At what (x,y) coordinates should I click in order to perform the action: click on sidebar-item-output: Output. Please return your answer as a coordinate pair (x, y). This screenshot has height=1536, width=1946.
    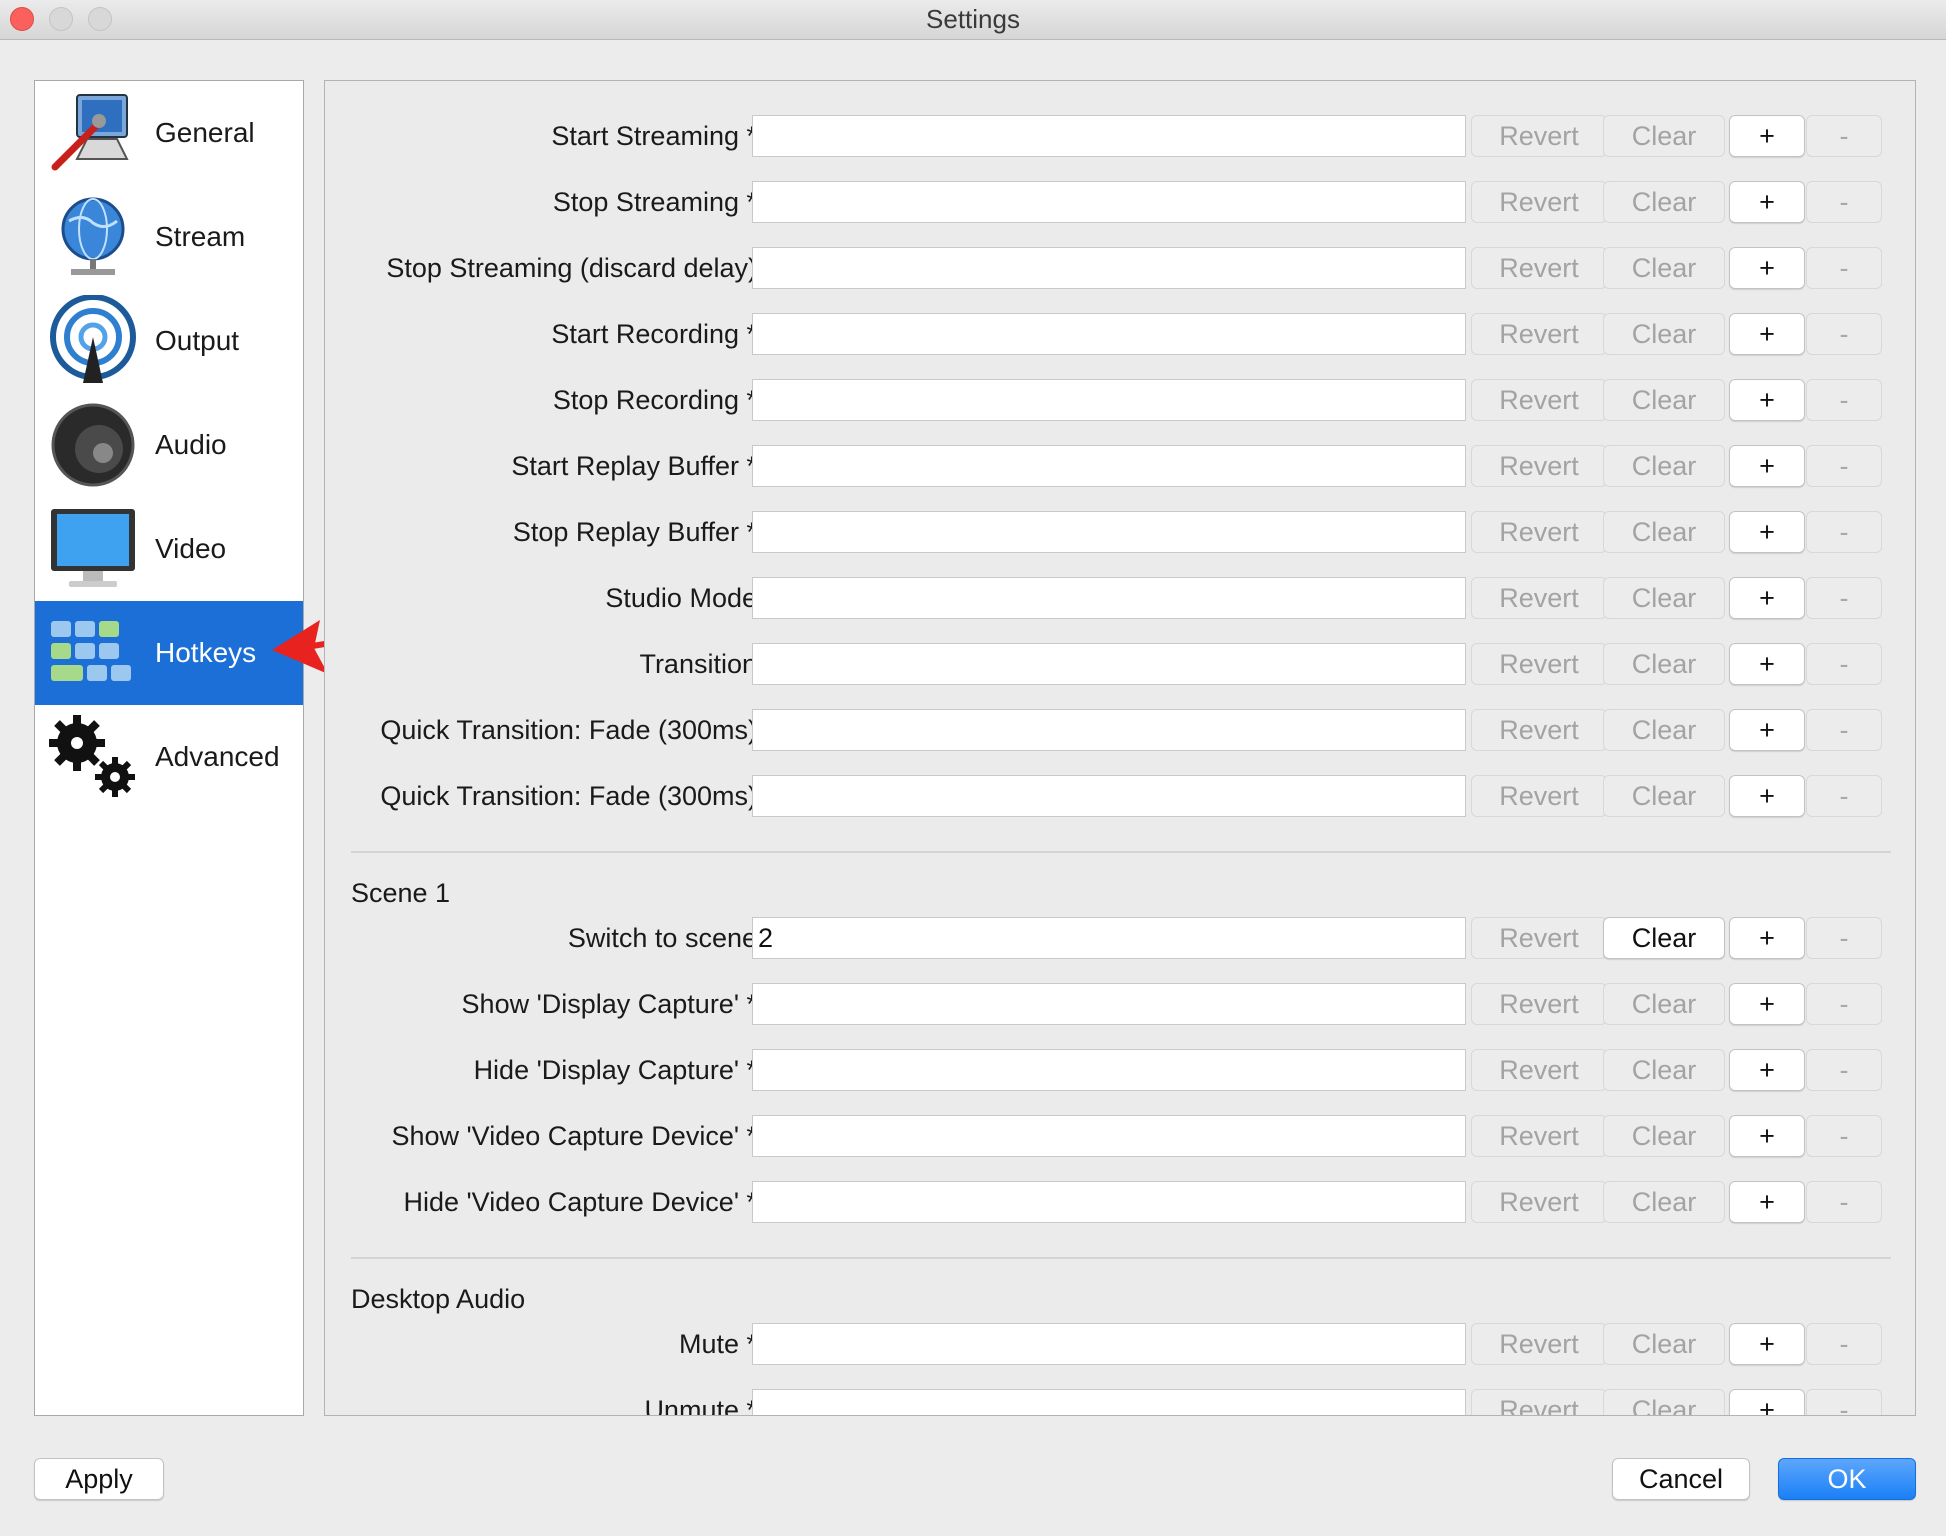
    Looking at the image, I should click on (169, 341).